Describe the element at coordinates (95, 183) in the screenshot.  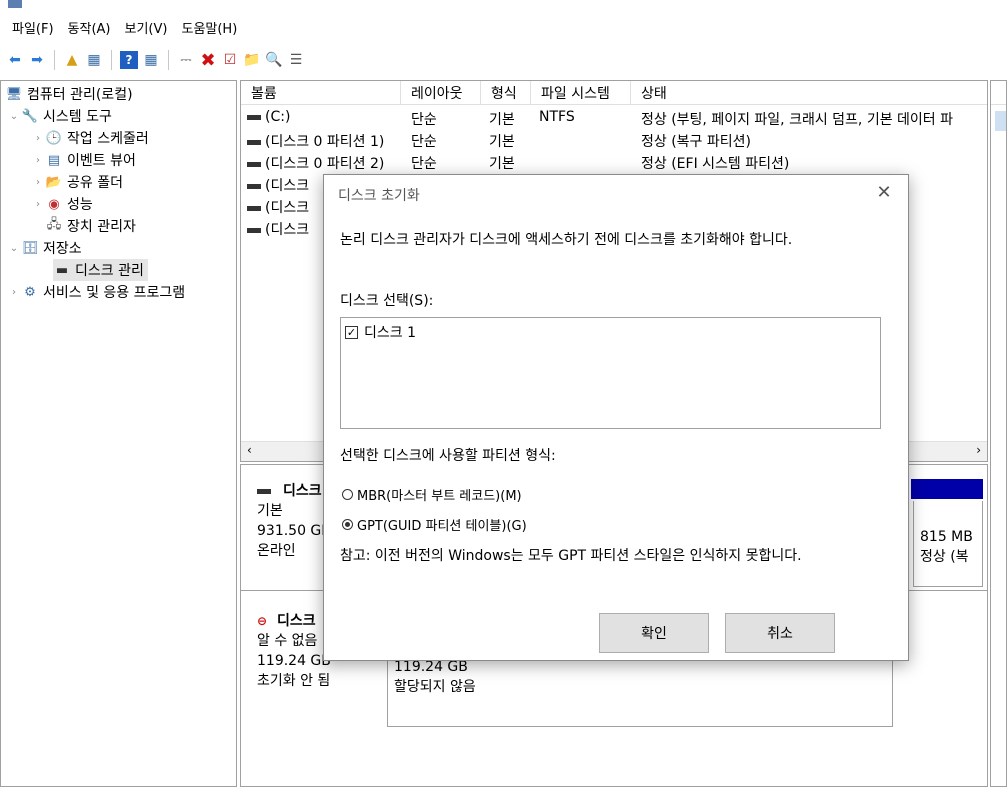
I see `tree-label: 공유 폴더` at that location.